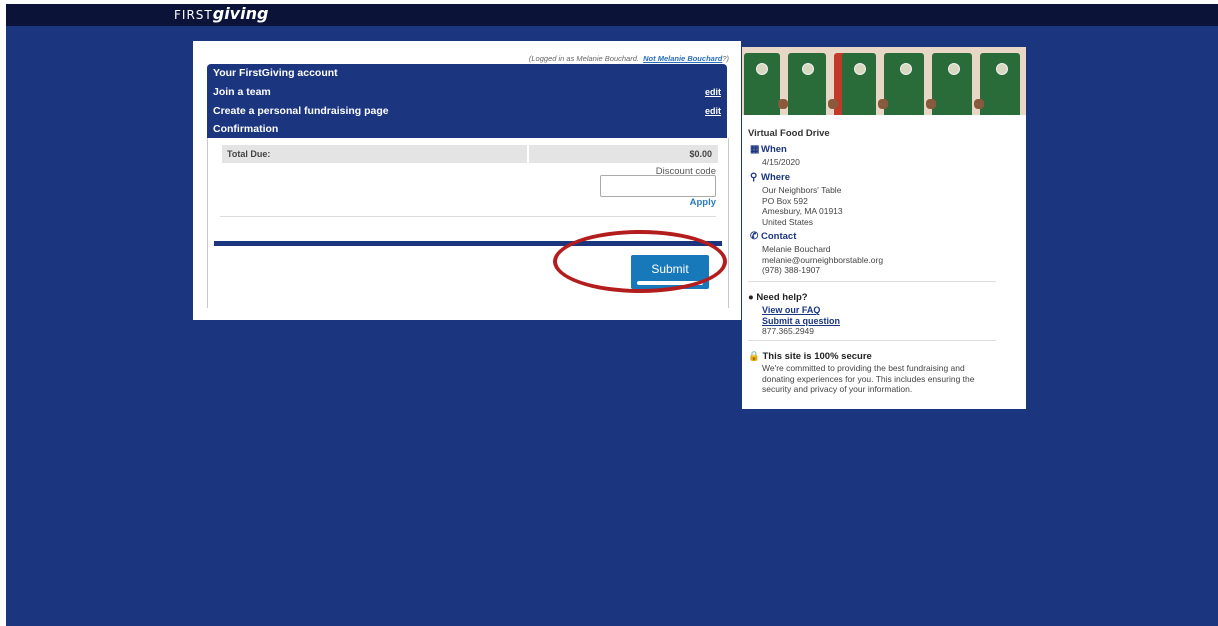  I want to click on faq-link: View our FAQ, so click(791, 310).